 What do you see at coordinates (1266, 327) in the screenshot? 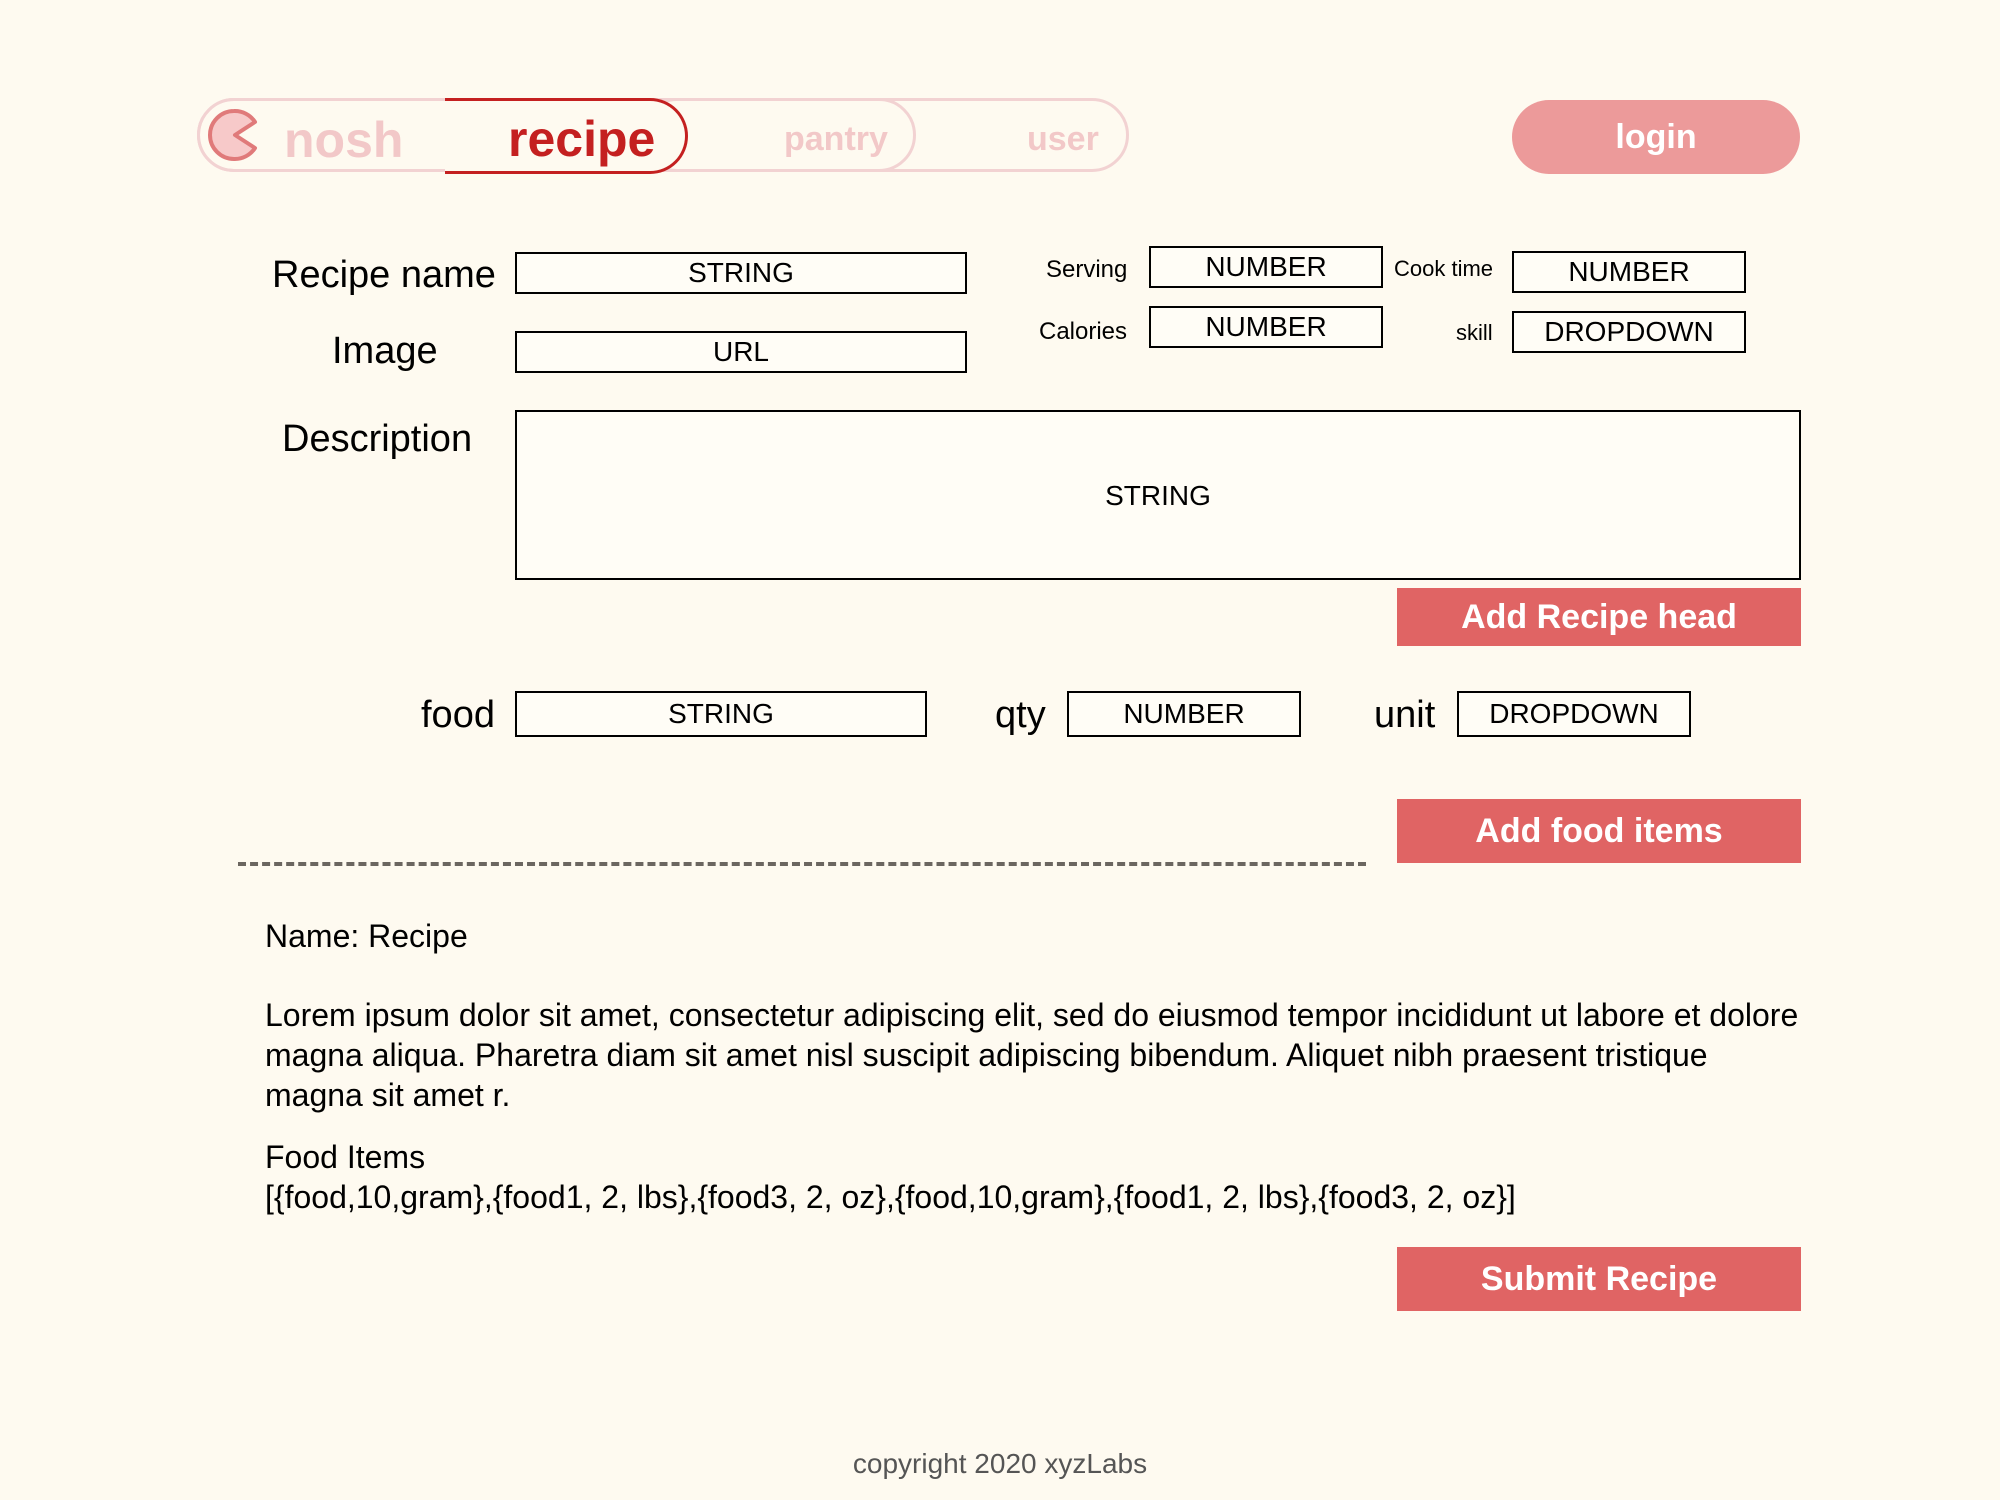
I see `calories-input` at bounding box center [1266, 327].